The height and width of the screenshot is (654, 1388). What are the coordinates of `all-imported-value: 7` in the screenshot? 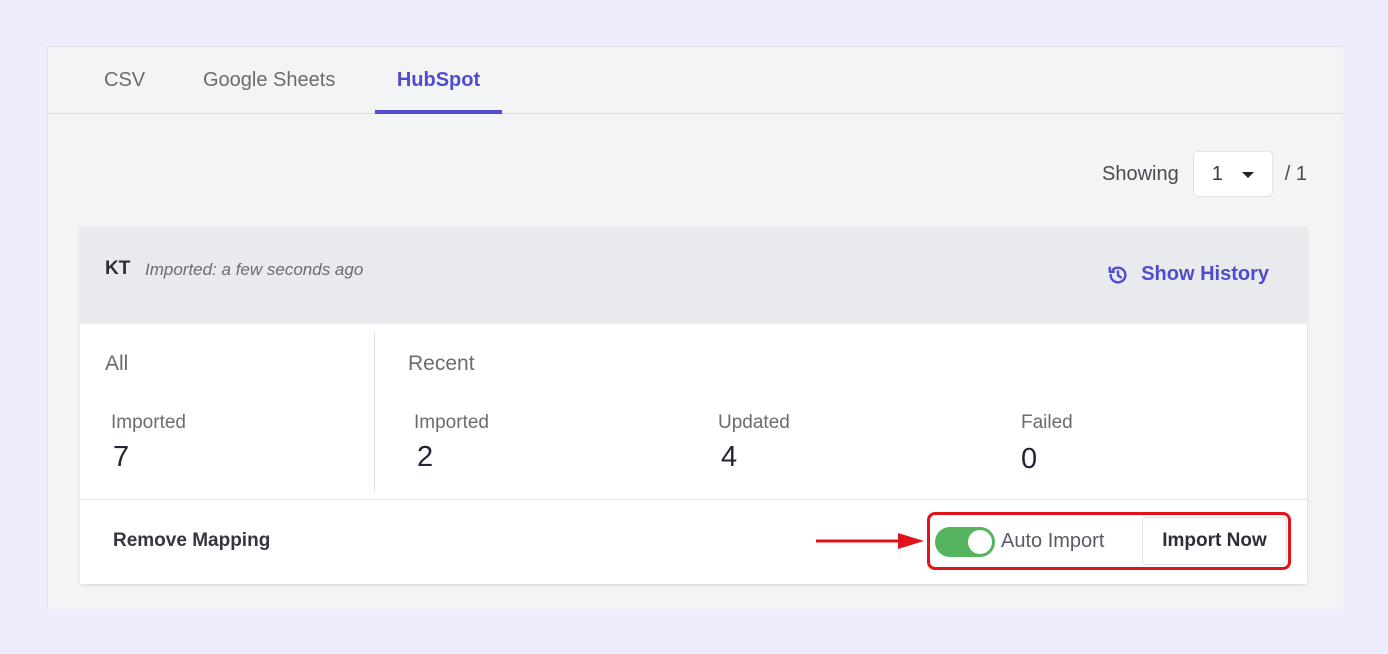 It's located at (121, 457).